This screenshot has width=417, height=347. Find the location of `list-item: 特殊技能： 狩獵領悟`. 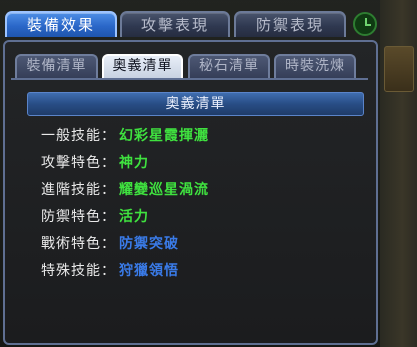

list-item: 特殊技能： 狩獵領悟 is located at coordinates (201, 274).